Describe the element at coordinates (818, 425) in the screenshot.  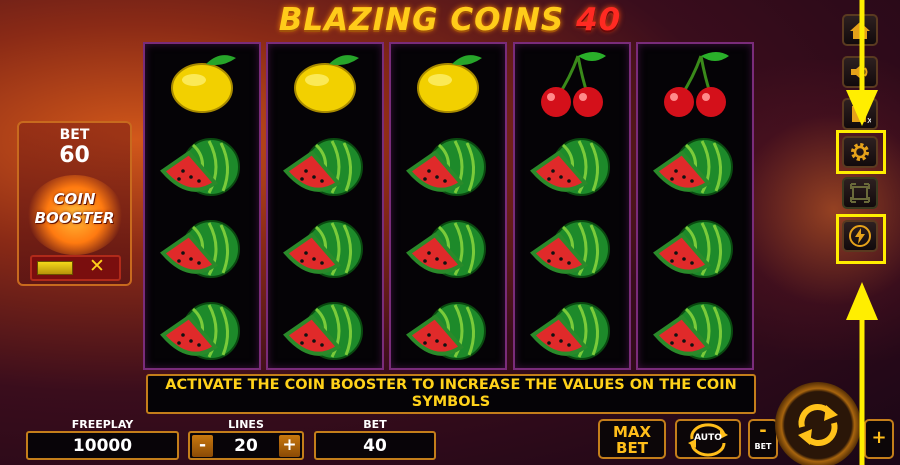
I see `spin-arrows-icon` at that location.